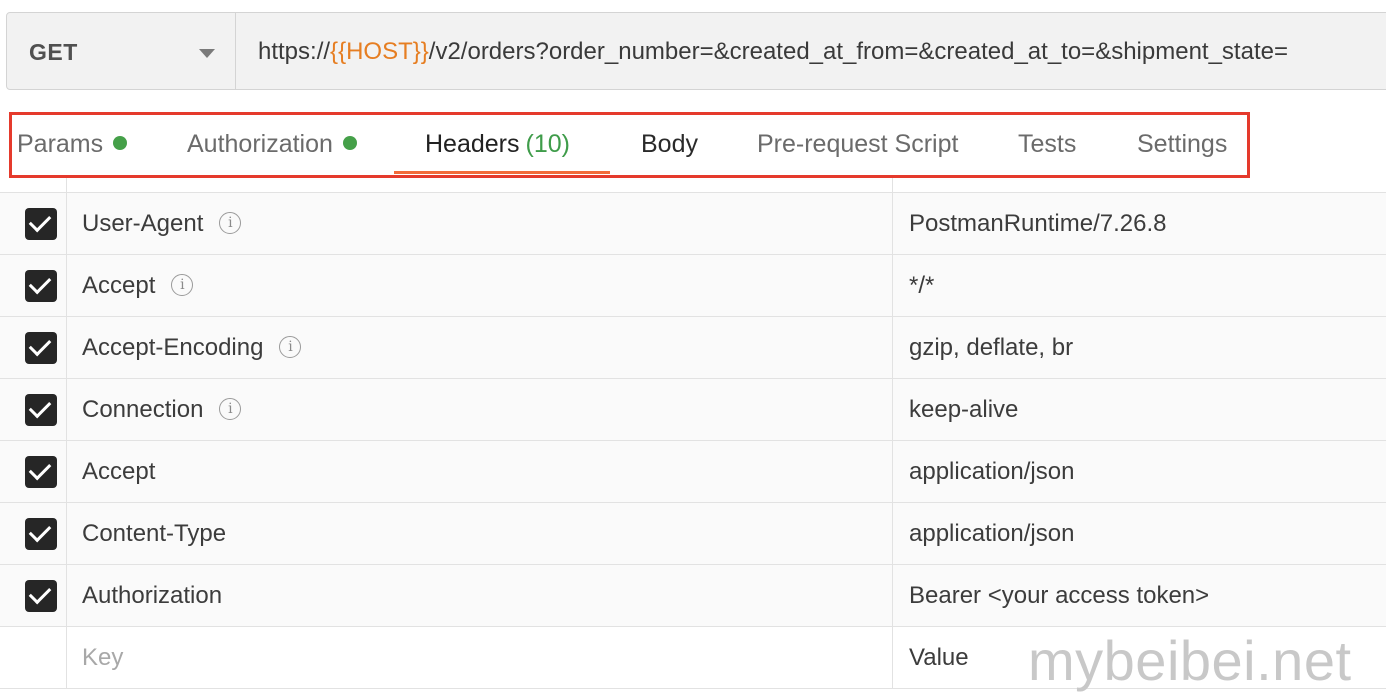 Image resolution: width=1386 pixels, height=696 pixels. I want to click on key-cell: Authorization, so click(479, 595).